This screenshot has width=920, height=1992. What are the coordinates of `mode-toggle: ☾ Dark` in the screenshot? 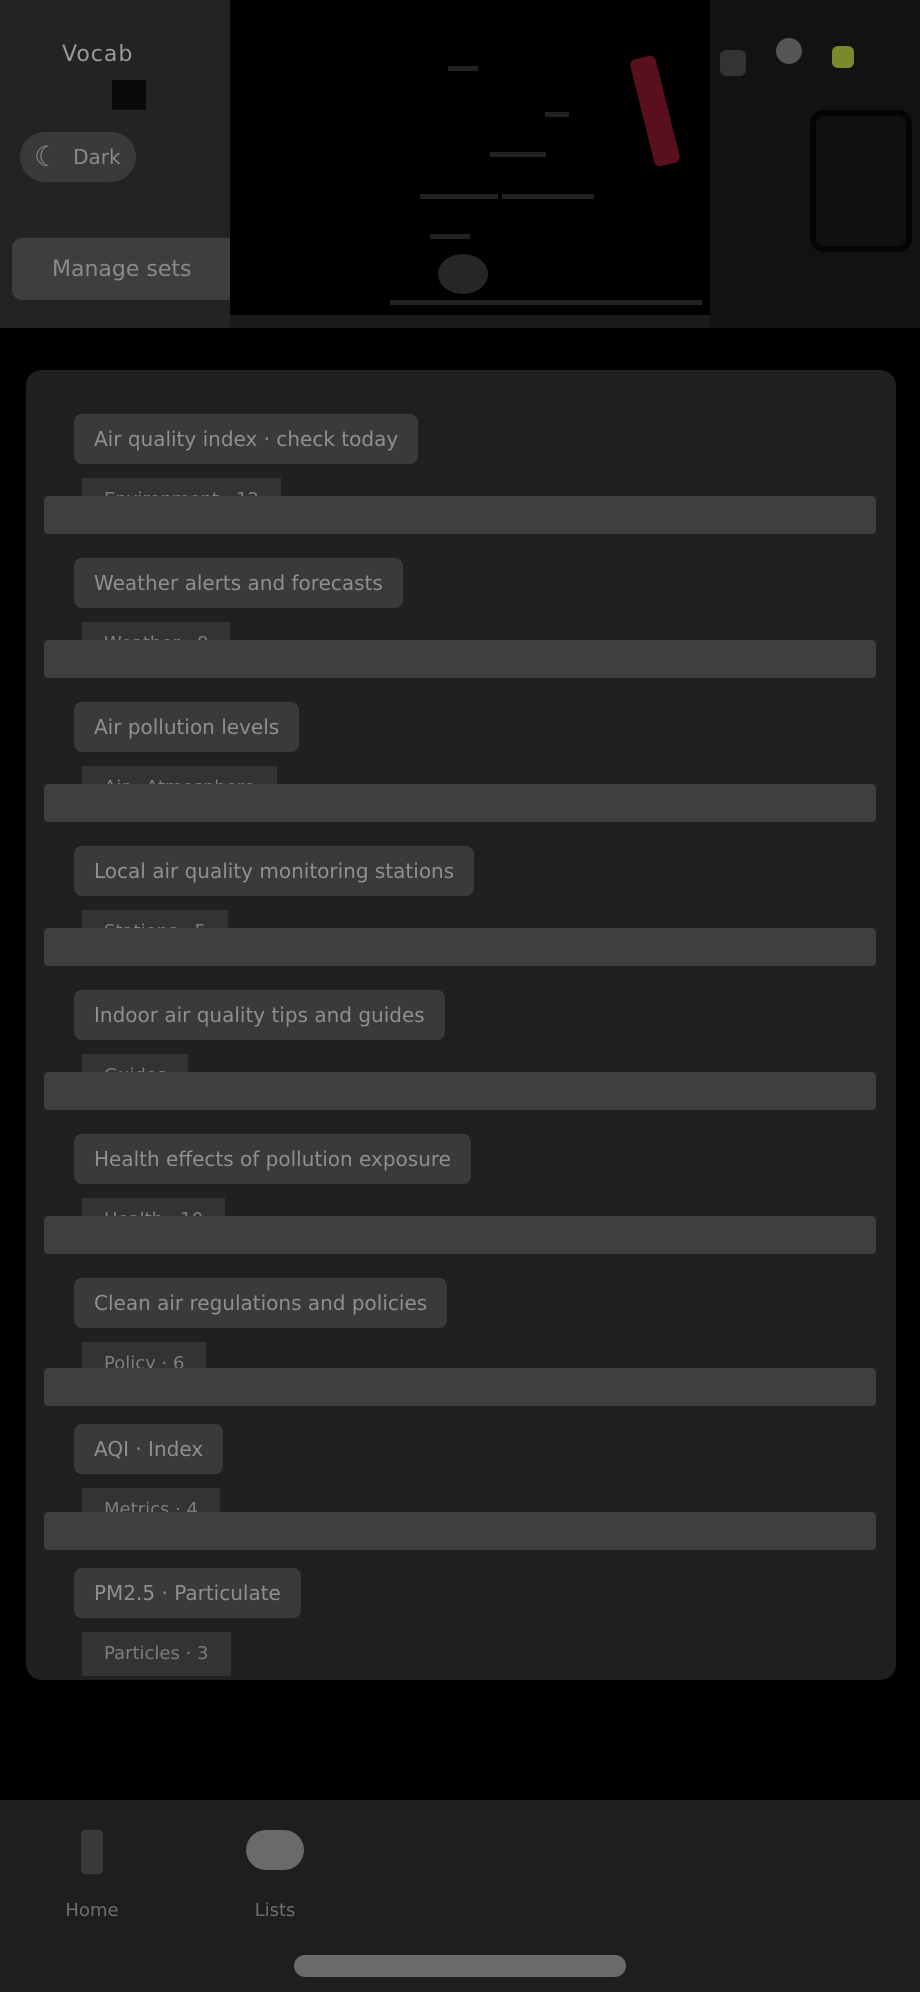 It's located at (78, 157).